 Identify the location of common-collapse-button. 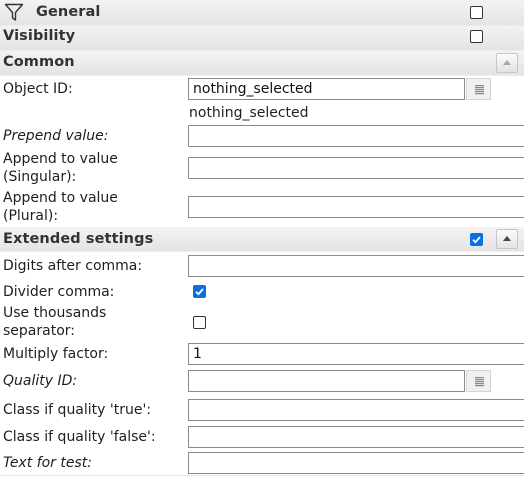
(507, 63).